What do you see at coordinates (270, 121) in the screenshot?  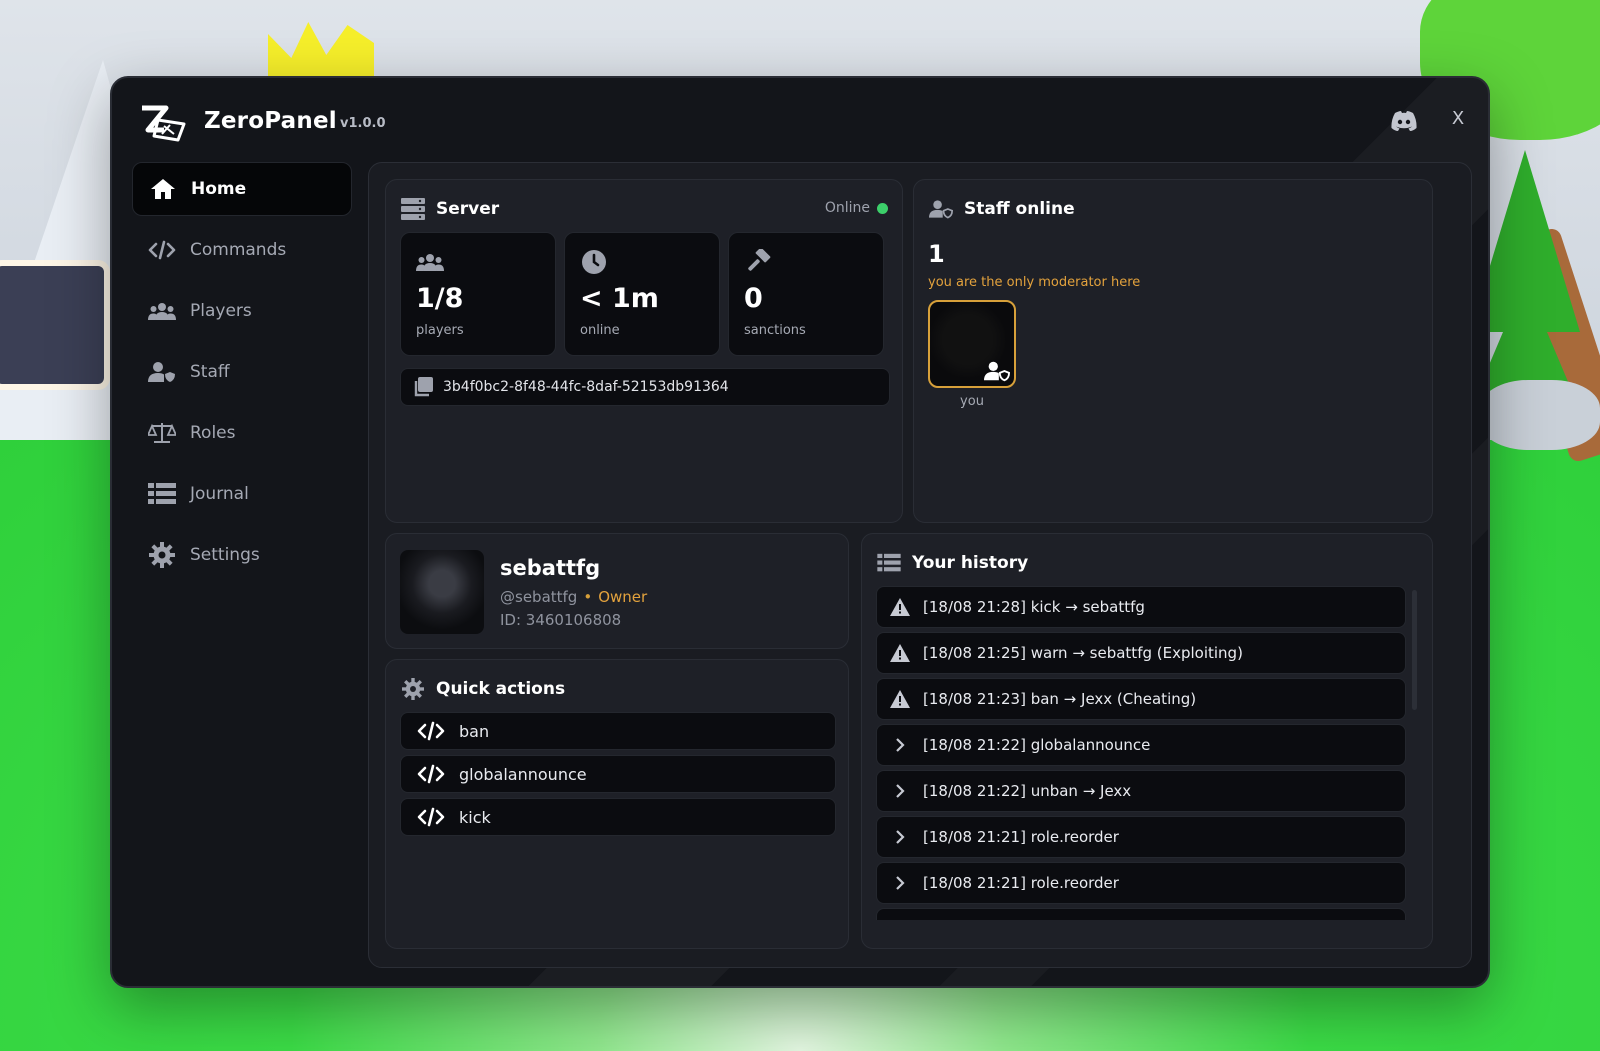 I see `app-title: ZeroPanel` at bounding box center [270, 121].